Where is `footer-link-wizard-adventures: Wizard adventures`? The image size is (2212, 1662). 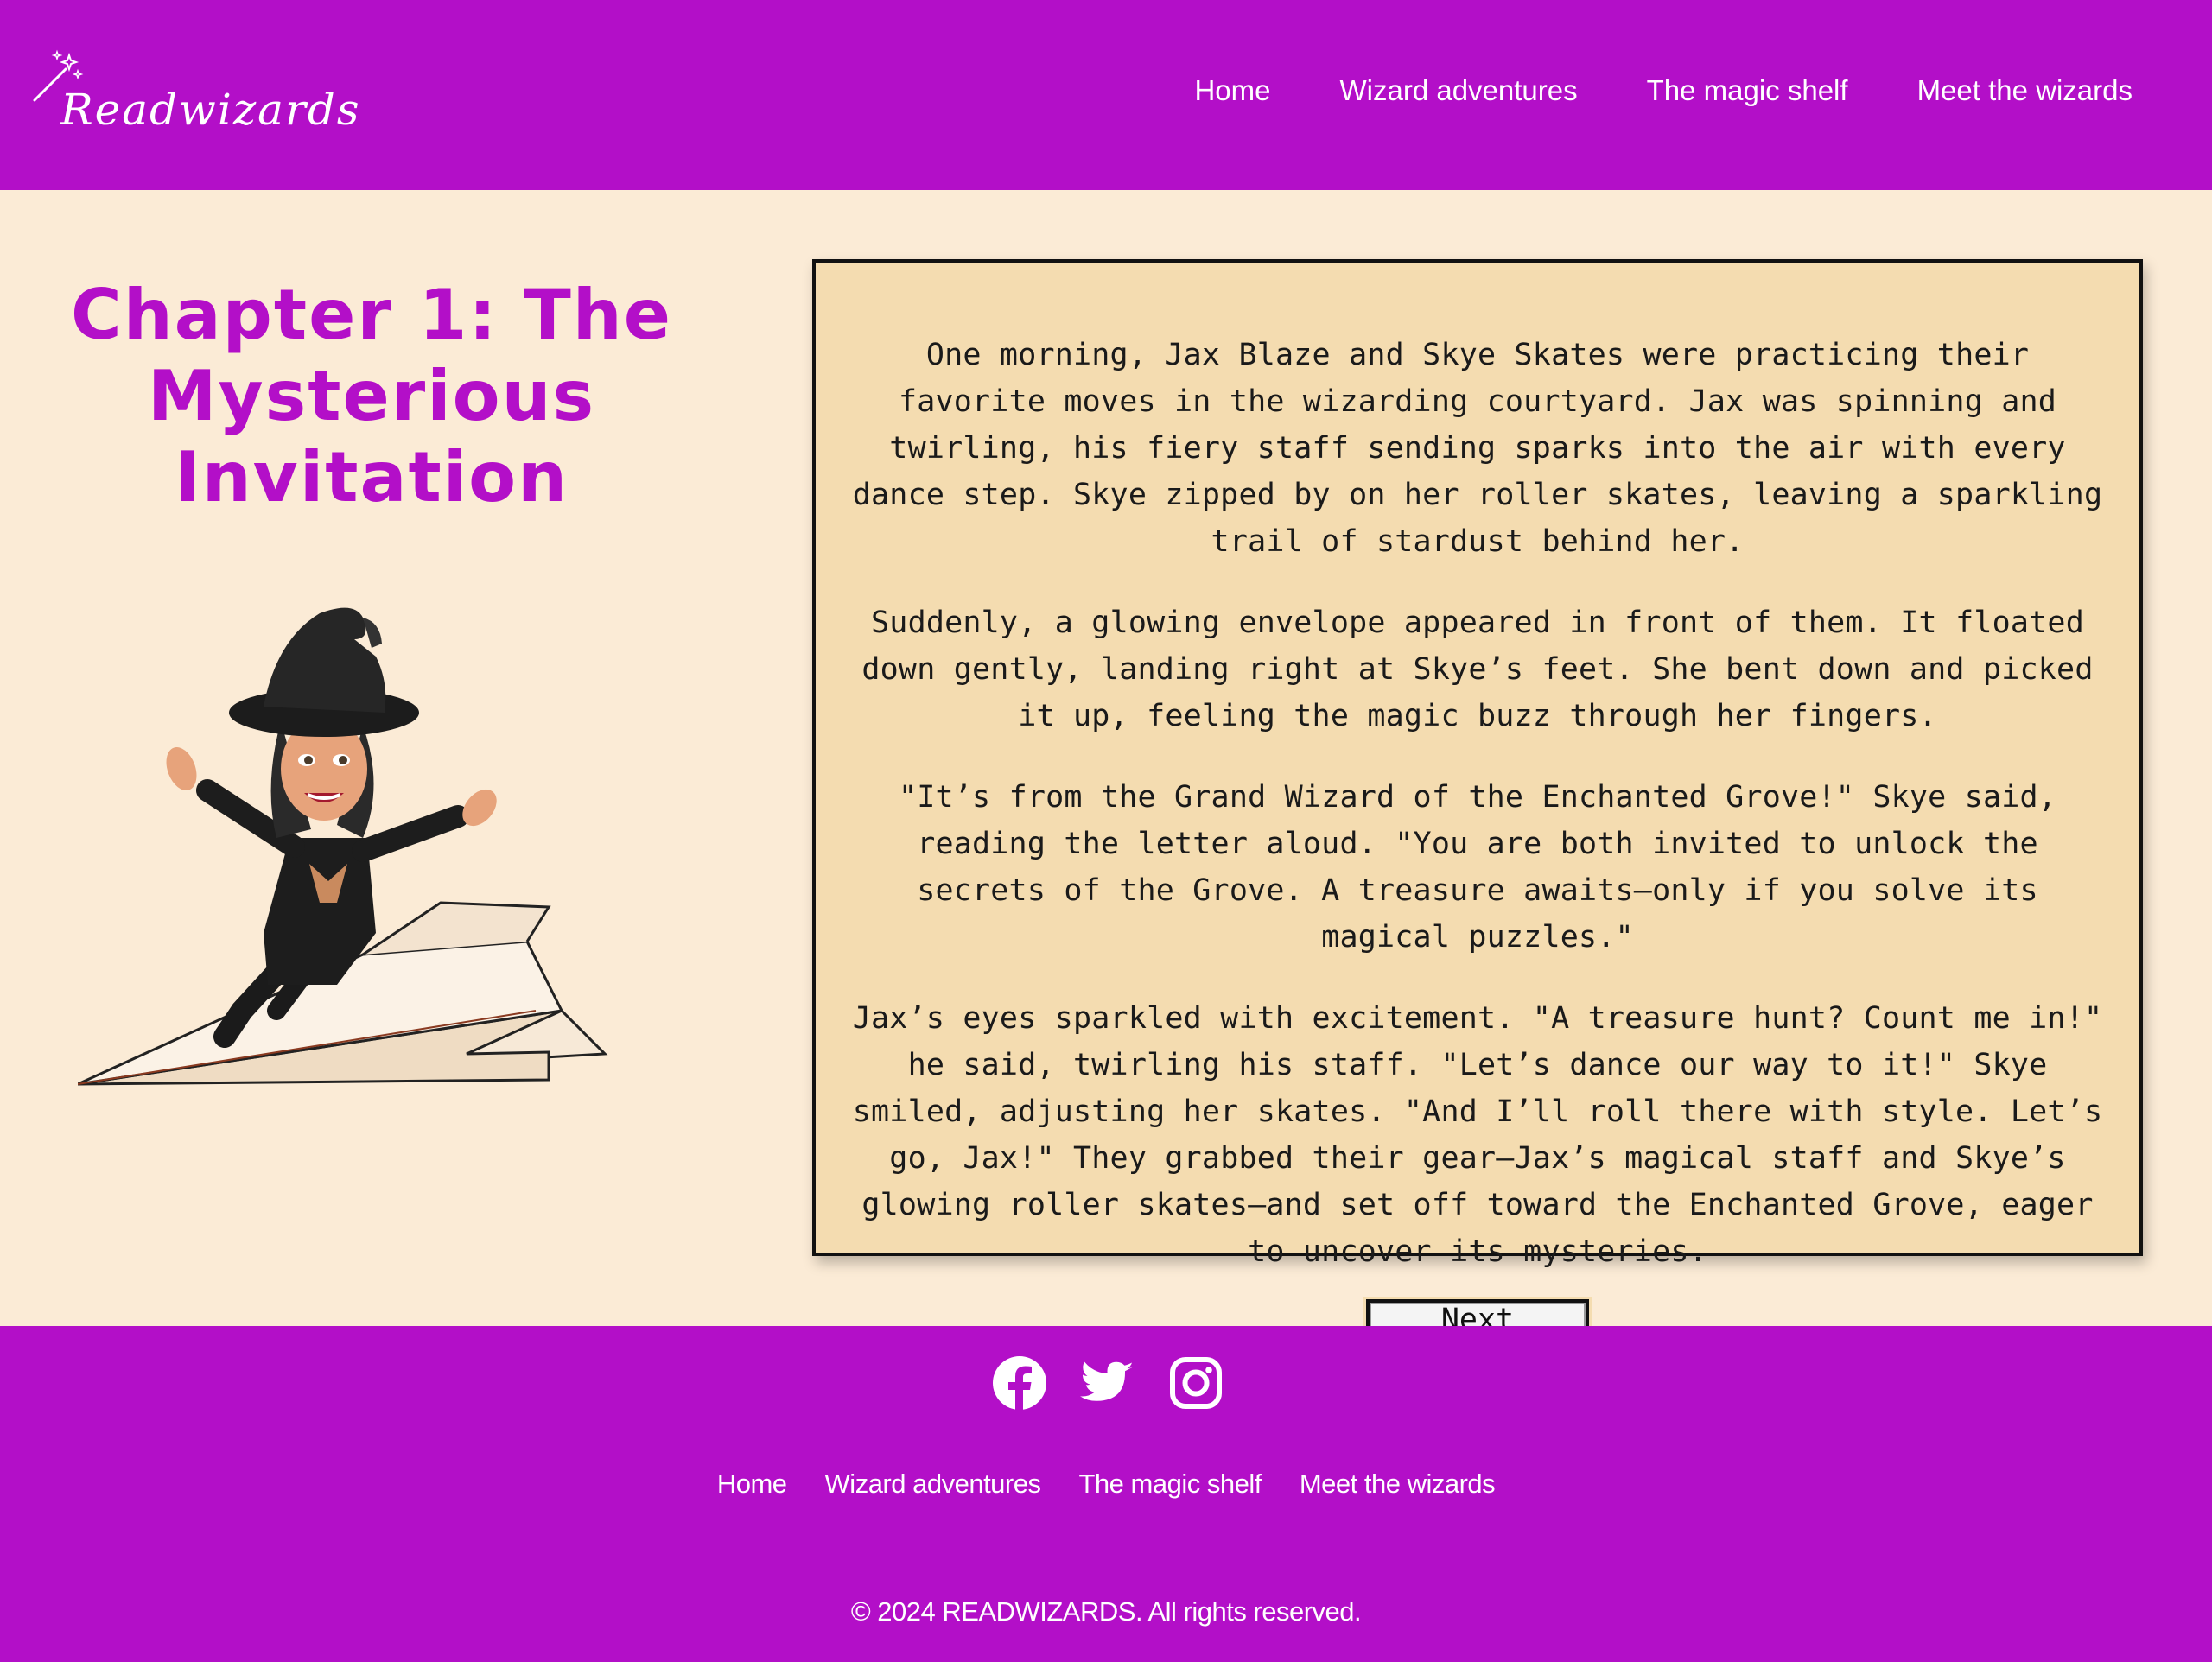
footer-link-wizard-adventures: Wizard adventures is located at coordinates (933, 1484).